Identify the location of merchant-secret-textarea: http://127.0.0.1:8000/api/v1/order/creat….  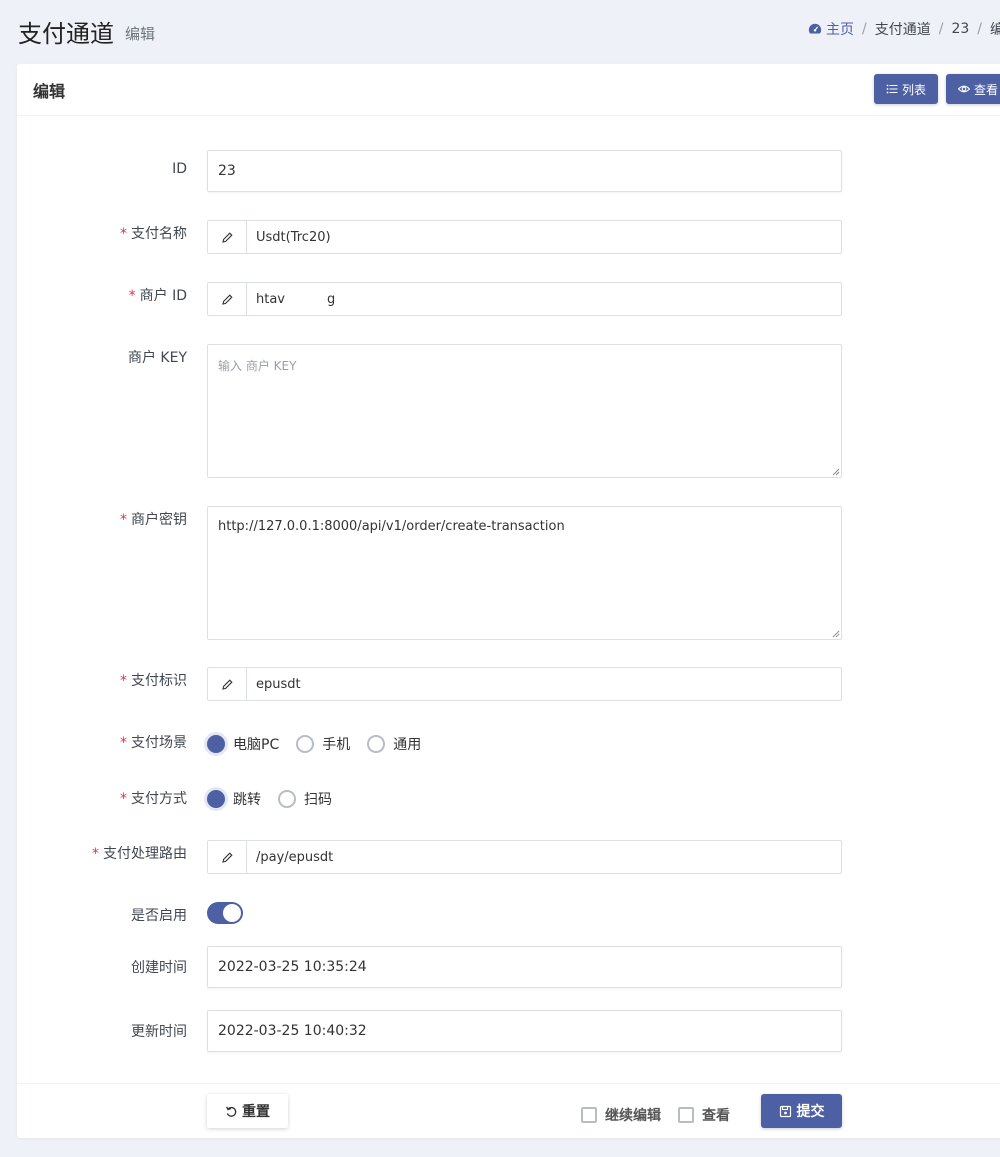
(524, 573).